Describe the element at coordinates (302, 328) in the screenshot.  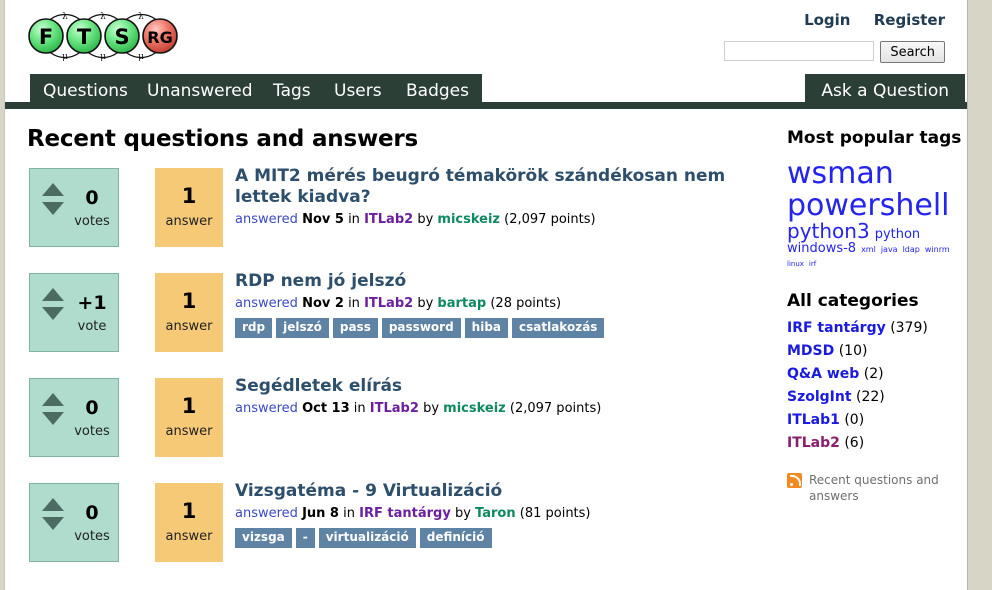
I see `question-tag: jelszó` at that location.